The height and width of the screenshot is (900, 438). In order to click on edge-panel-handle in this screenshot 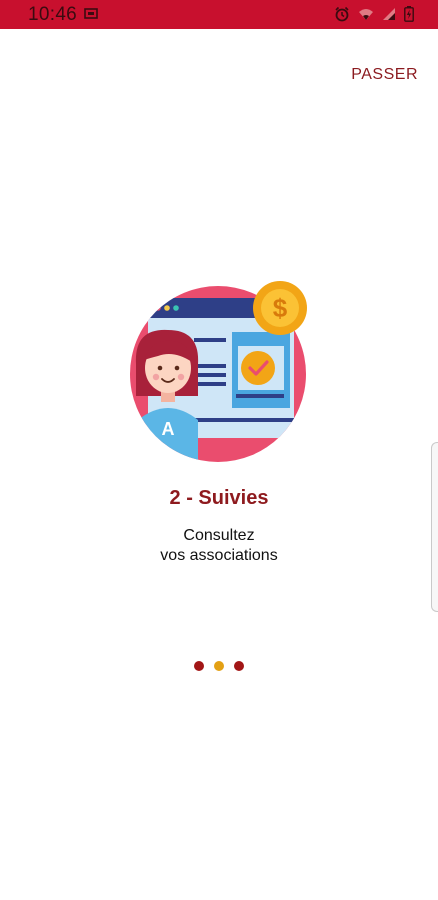, I will do `click(434, 527)`.